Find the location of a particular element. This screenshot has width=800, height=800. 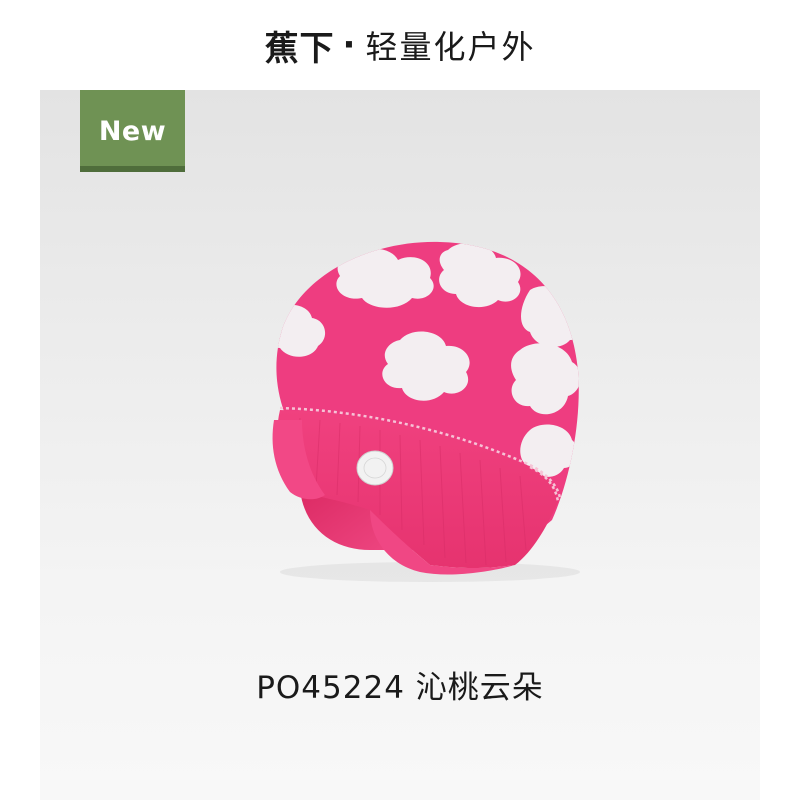

product-code: PO45224 is located at coordinates (330, 688).